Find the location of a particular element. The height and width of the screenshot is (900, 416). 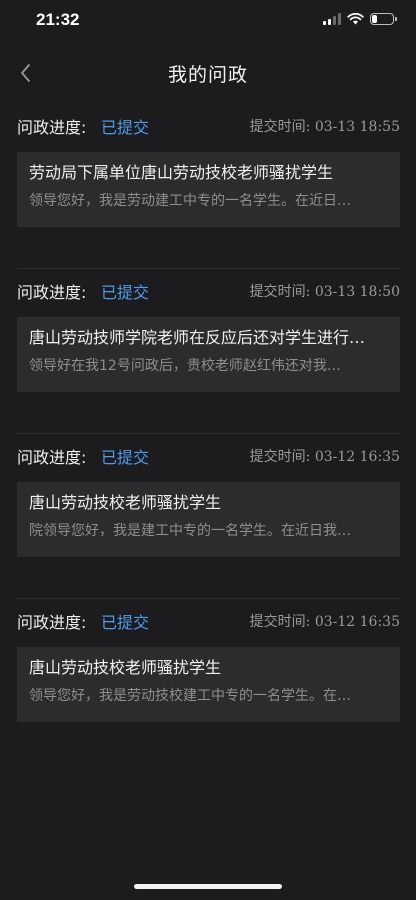

wifi-icon is located at coordinates (355, 19).